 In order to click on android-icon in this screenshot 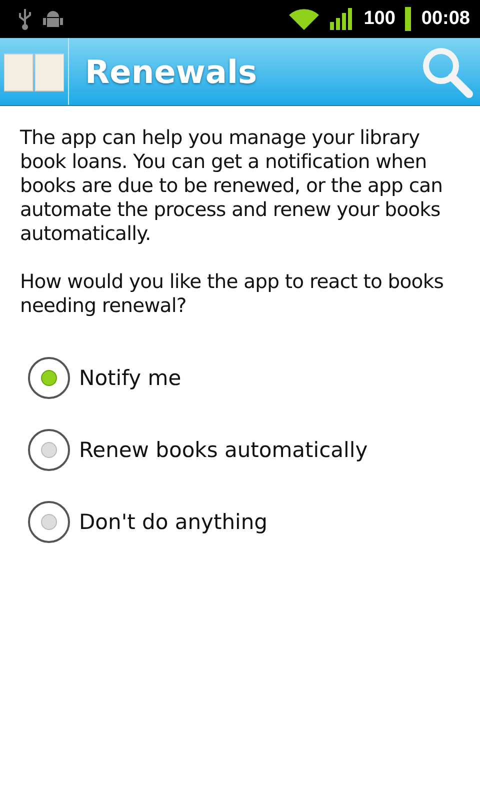, I will do `click(53, 19)`.